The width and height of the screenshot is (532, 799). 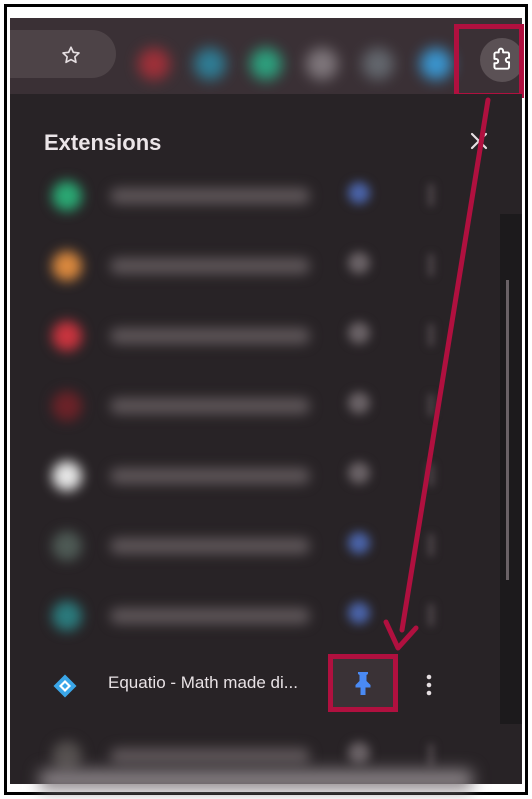 I want to click on address-bar-end, so click(x=63, y=54).